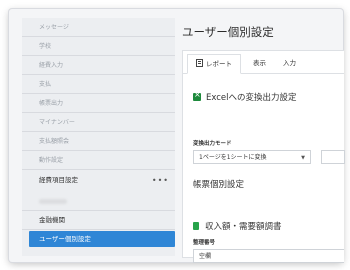  Describe the element at coordinates (333, 157) in the screenshot. I see `extra-button` at that location.